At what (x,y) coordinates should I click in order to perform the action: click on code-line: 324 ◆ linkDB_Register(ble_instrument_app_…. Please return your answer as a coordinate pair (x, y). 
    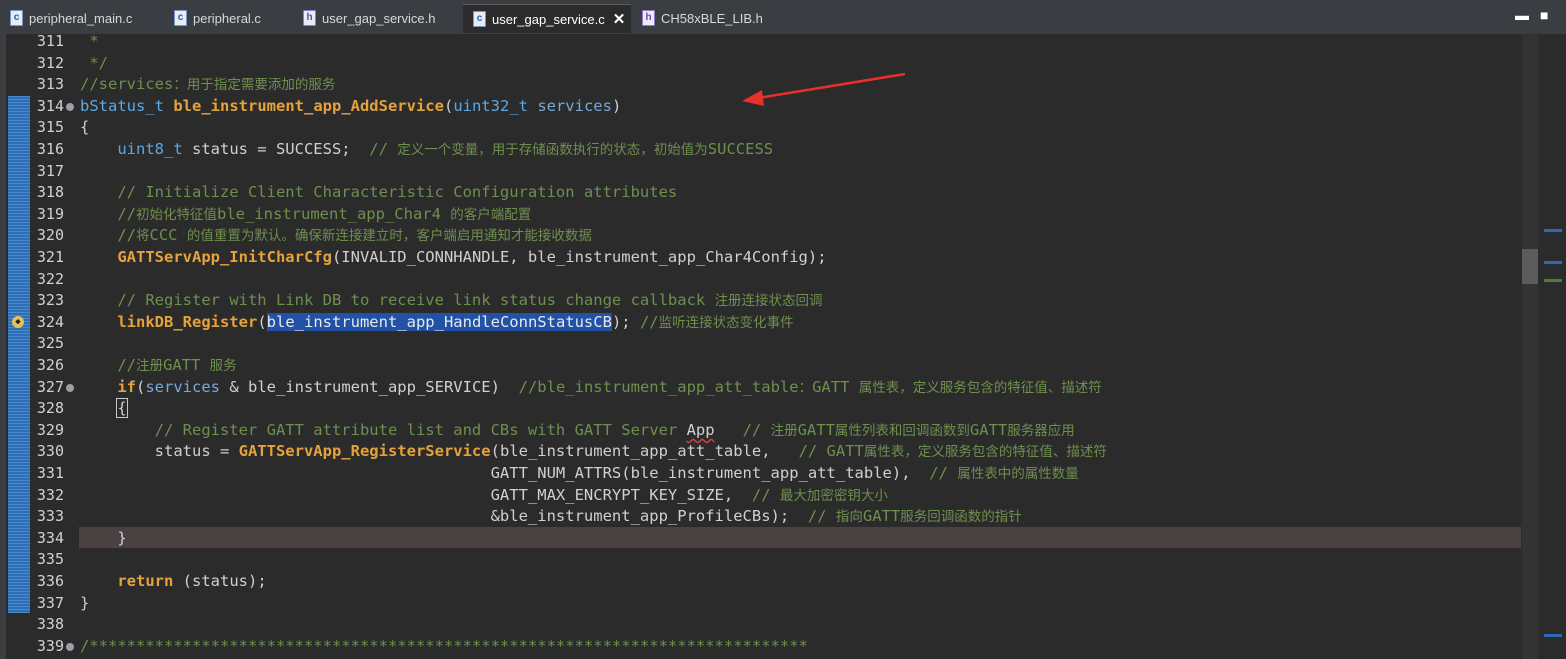
    Looking at the image, I should click on (760, 323).